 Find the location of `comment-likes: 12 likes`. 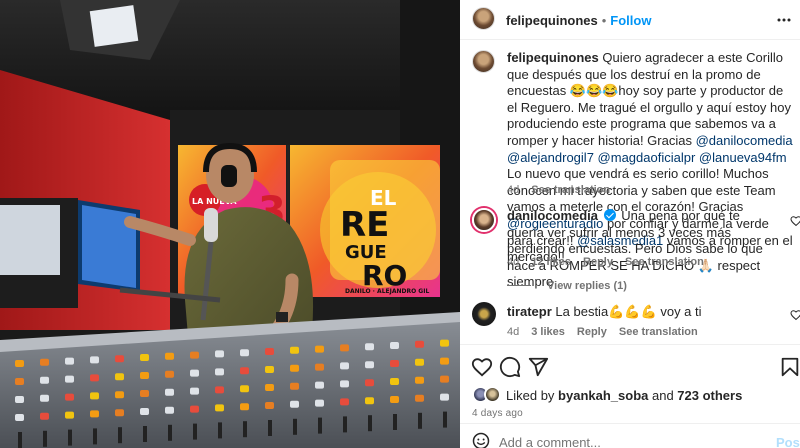

comment-likes: 12 likes is located at coordinates (551, 262).